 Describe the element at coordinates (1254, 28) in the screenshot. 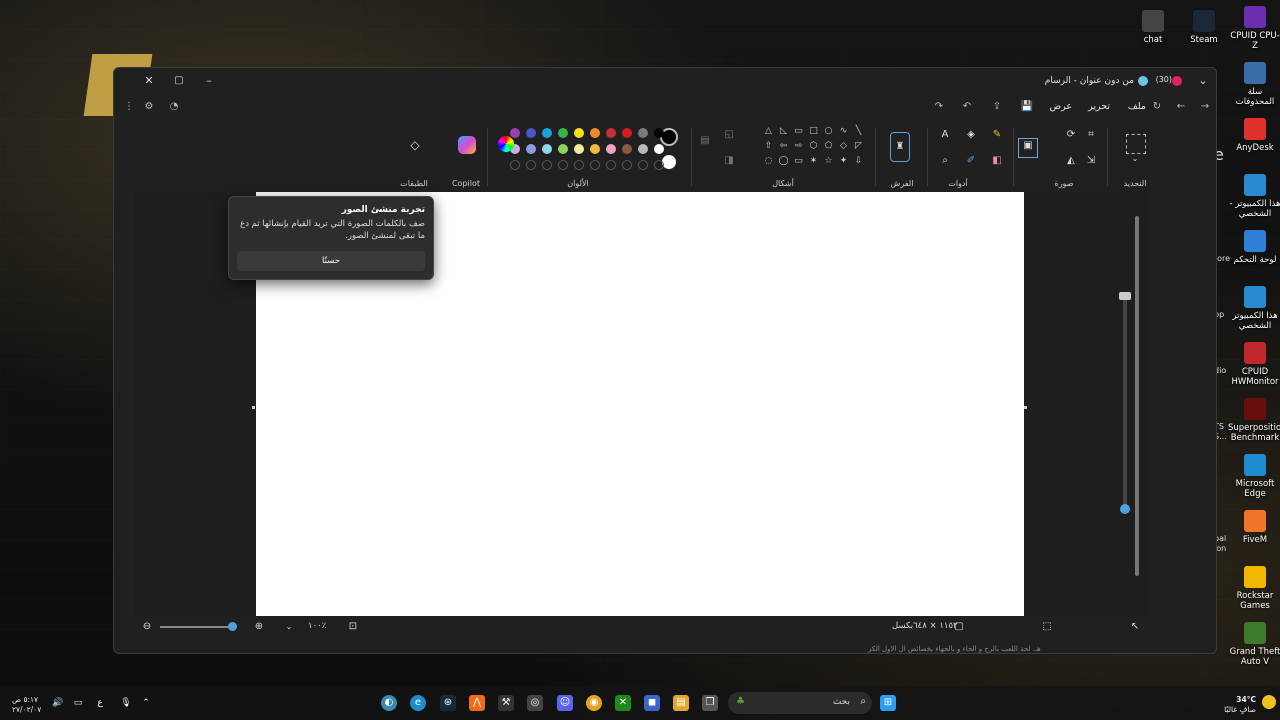

I see `desktop-icon: CPUID CPU-Z` at that location.